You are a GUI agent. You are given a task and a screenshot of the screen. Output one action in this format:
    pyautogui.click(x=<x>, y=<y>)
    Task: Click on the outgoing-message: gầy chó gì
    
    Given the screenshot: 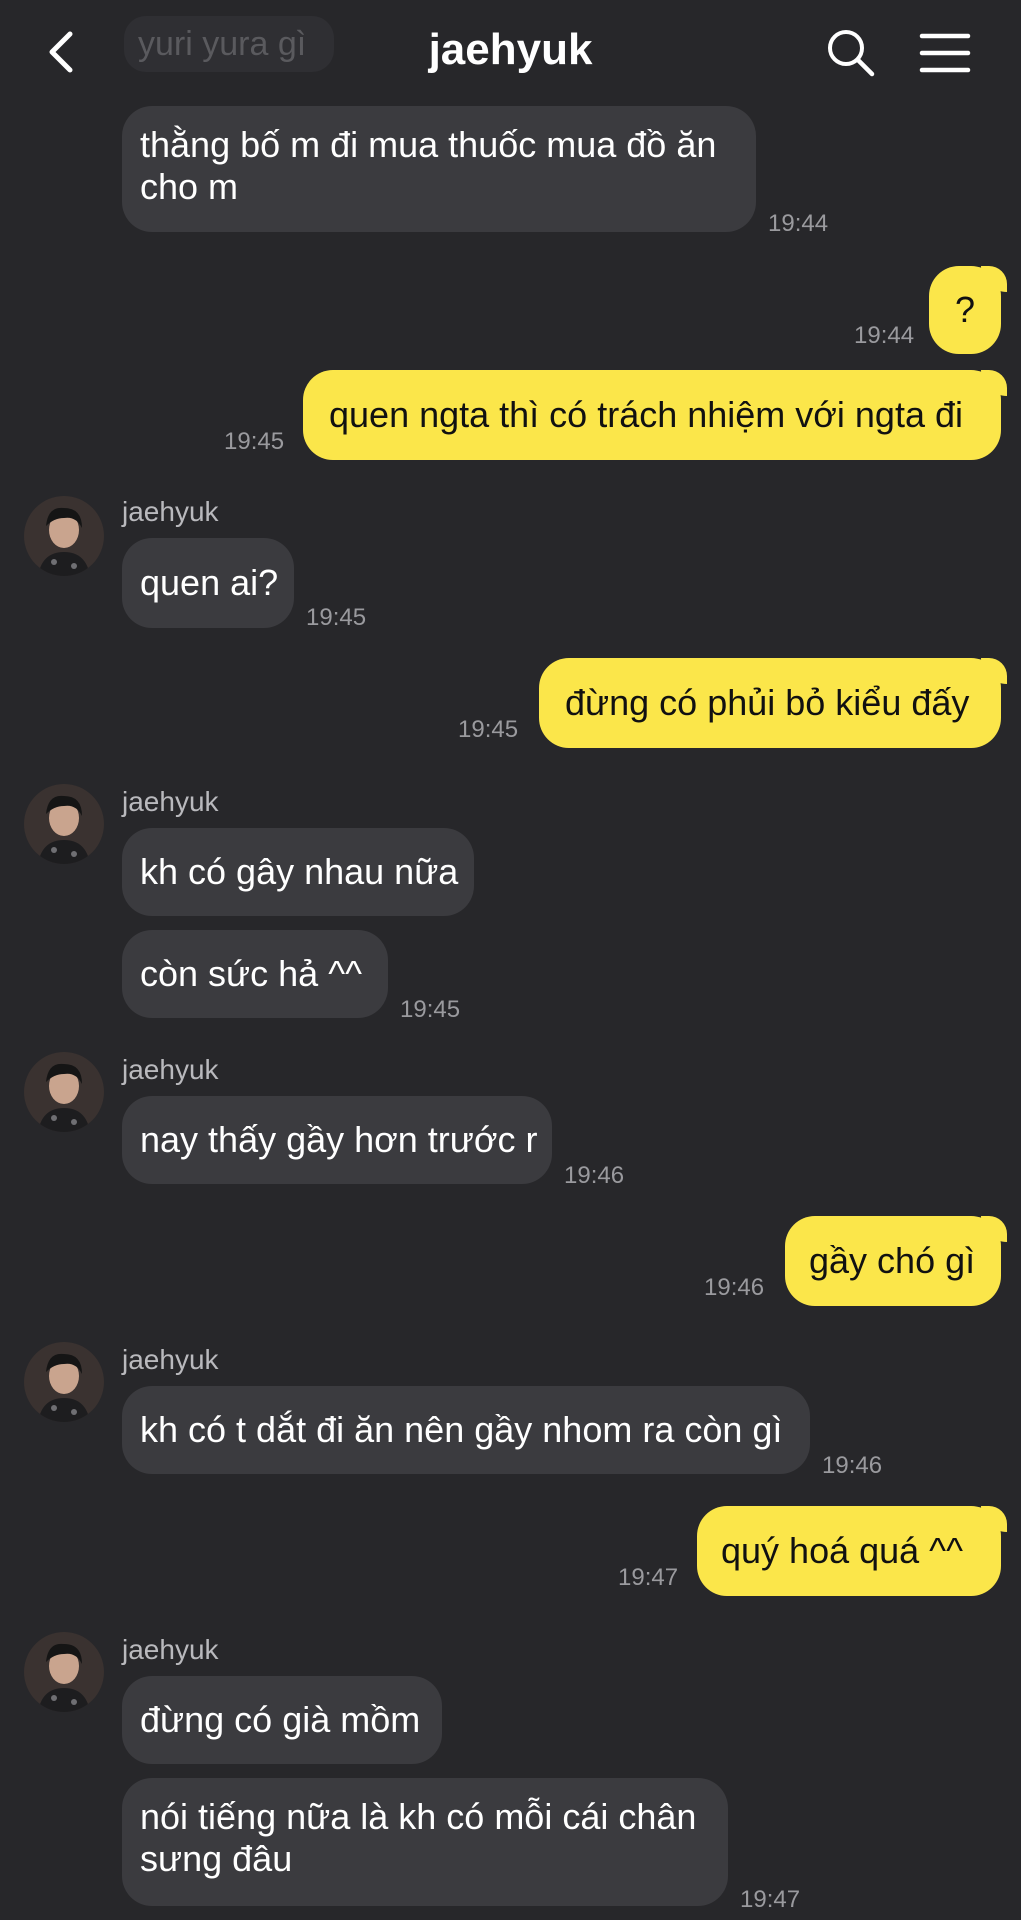 What is the action you would take?
    pyautogui.click(x=893, y=1261)
    